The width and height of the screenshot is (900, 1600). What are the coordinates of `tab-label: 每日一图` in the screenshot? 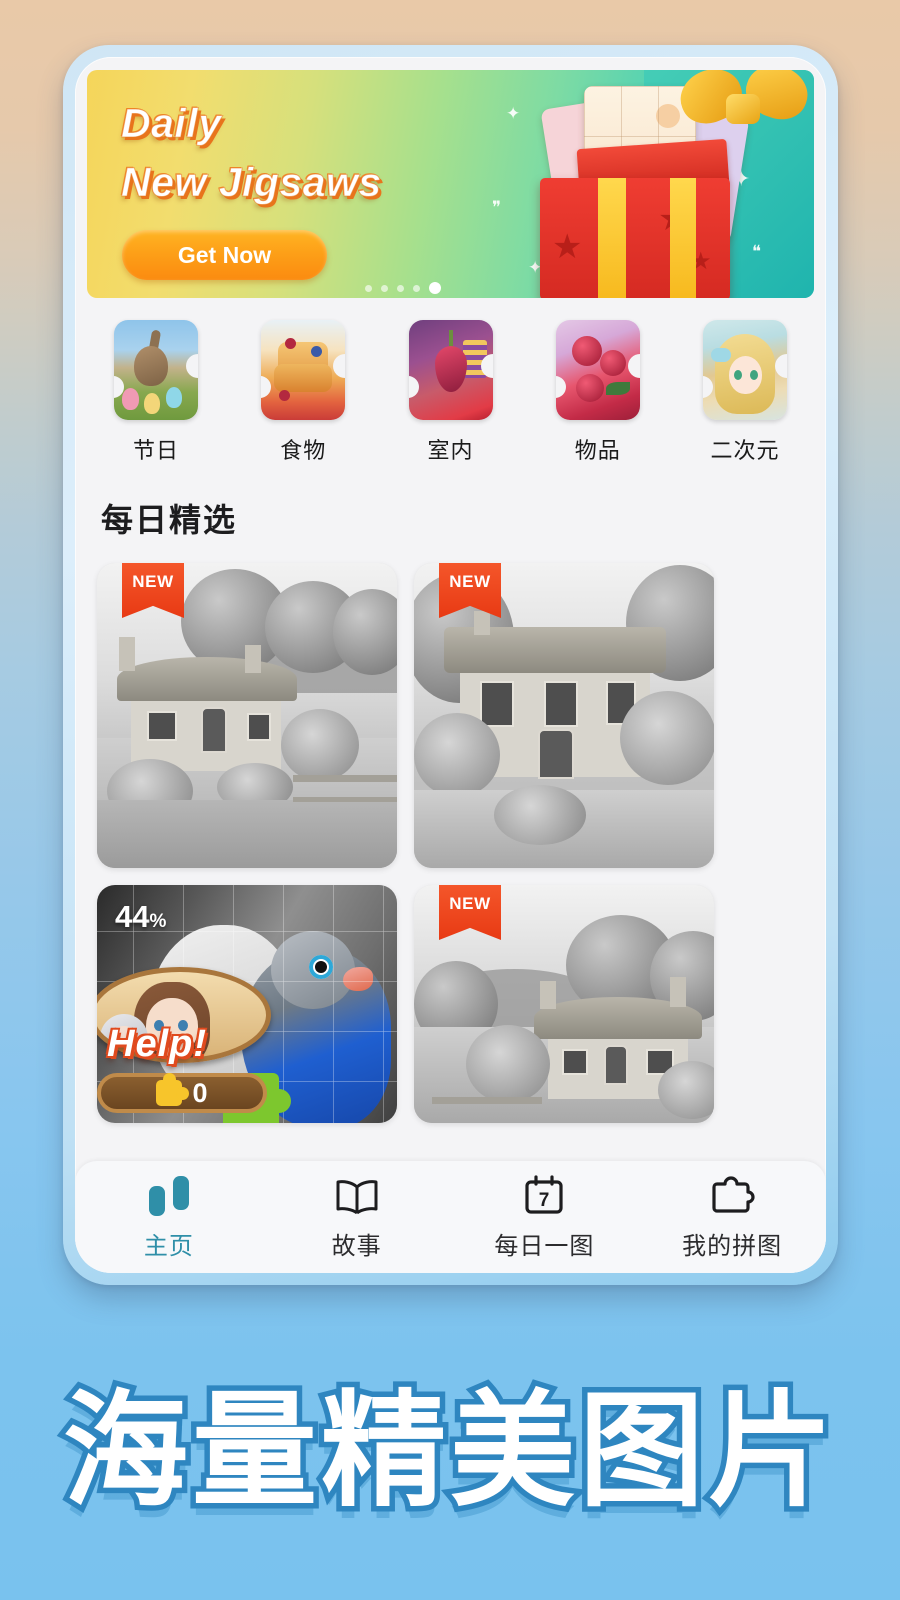 It's located at (544, 1246).